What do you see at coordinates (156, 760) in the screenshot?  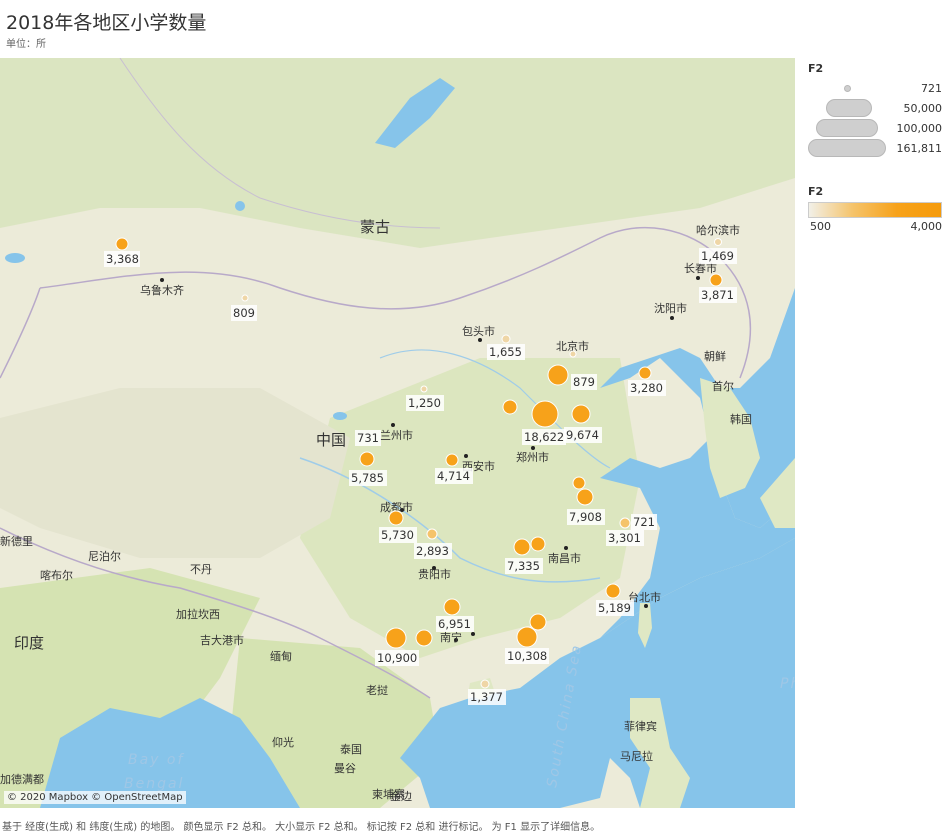 I see `label-bay-of: Bay of` at bounding box center [156, 760].